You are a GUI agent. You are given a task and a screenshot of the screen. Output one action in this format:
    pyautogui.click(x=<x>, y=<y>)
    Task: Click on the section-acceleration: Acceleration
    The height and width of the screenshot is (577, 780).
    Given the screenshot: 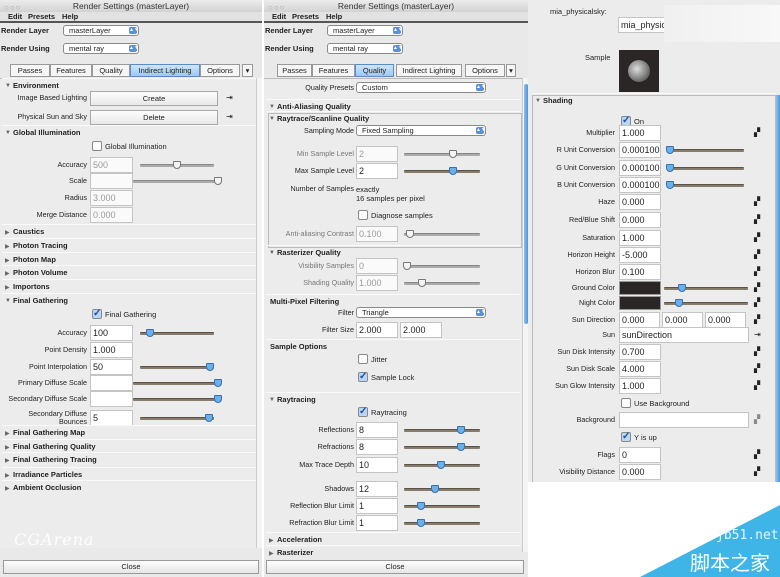 What is the action you would take?
    pyautogui.click(x=299, y=539)
    